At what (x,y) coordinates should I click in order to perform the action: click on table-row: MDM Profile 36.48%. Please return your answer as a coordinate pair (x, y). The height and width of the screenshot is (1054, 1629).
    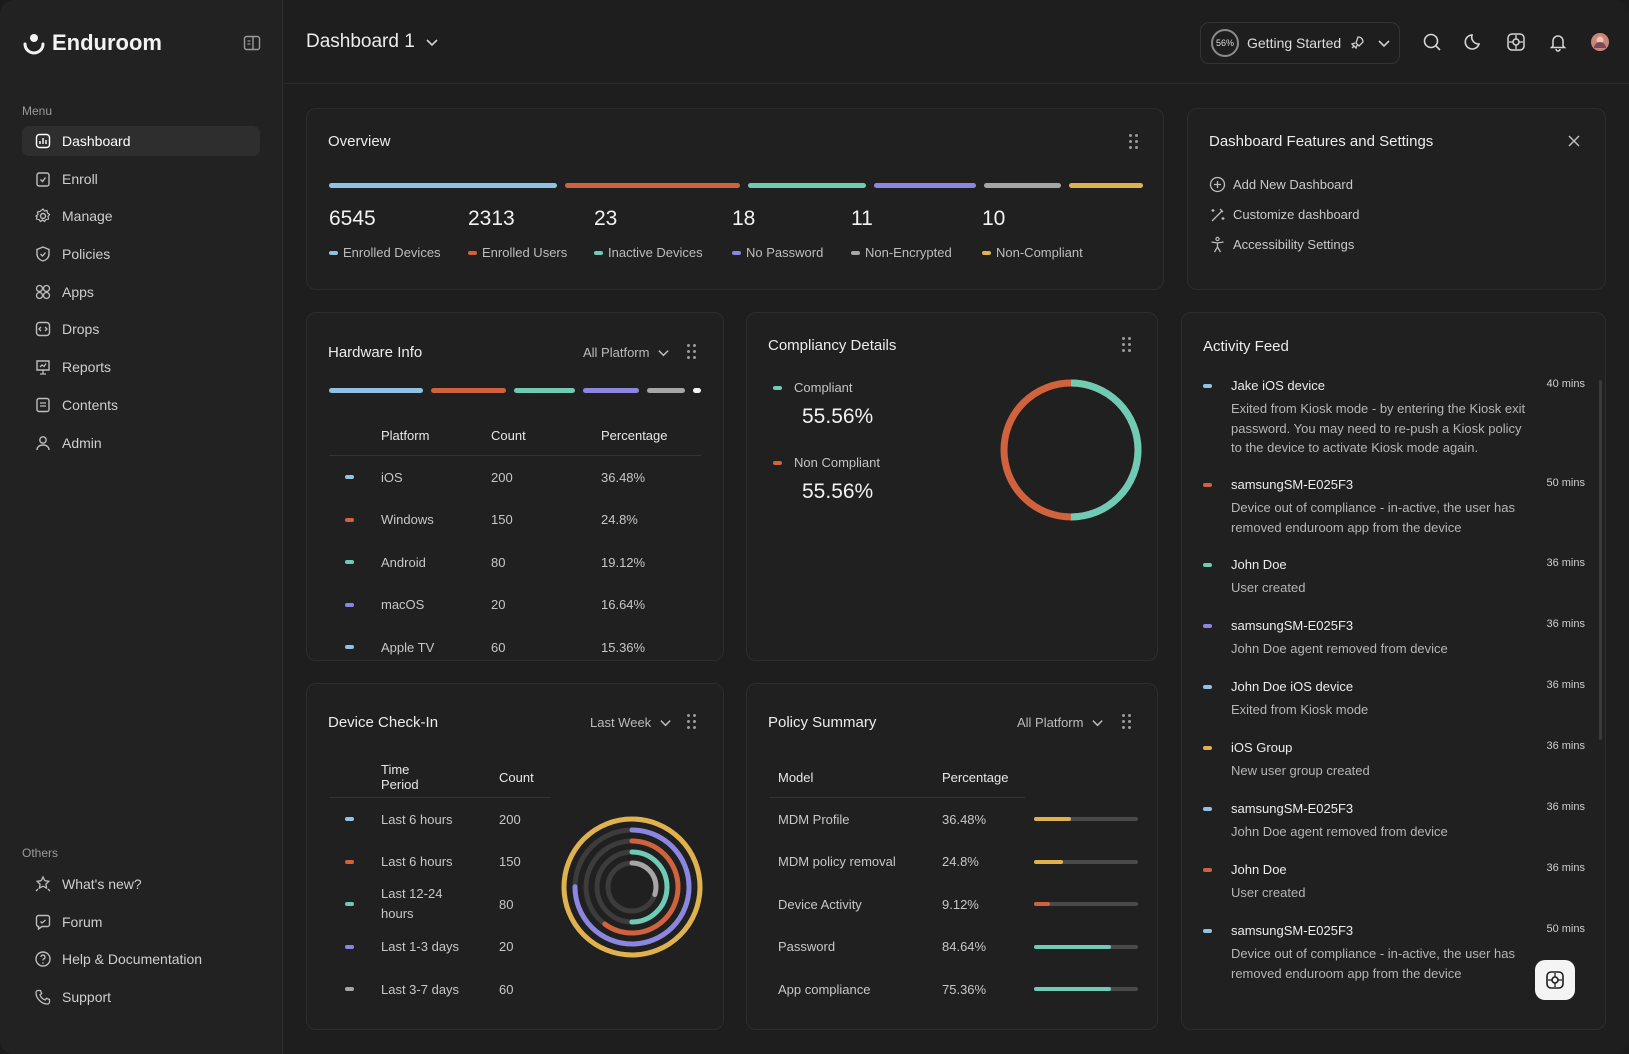
    Looking at the image, I should click on (955, 819).